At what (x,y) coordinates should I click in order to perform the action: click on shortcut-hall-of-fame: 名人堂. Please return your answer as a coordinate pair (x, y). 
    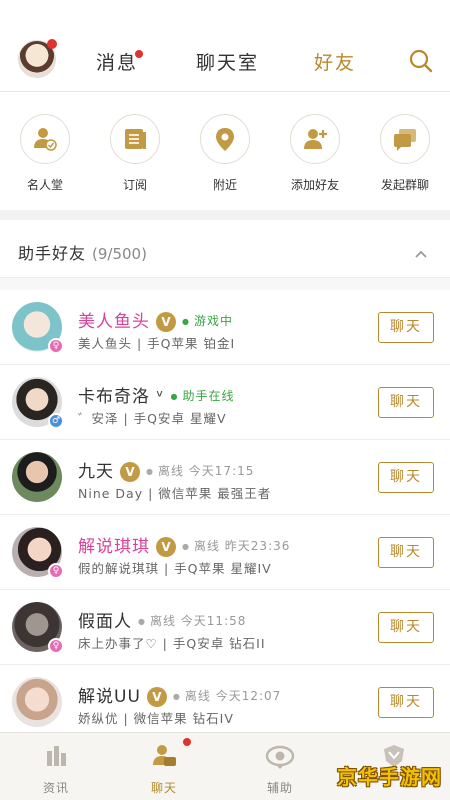
    Looking at the image, I should click on (45, 153).